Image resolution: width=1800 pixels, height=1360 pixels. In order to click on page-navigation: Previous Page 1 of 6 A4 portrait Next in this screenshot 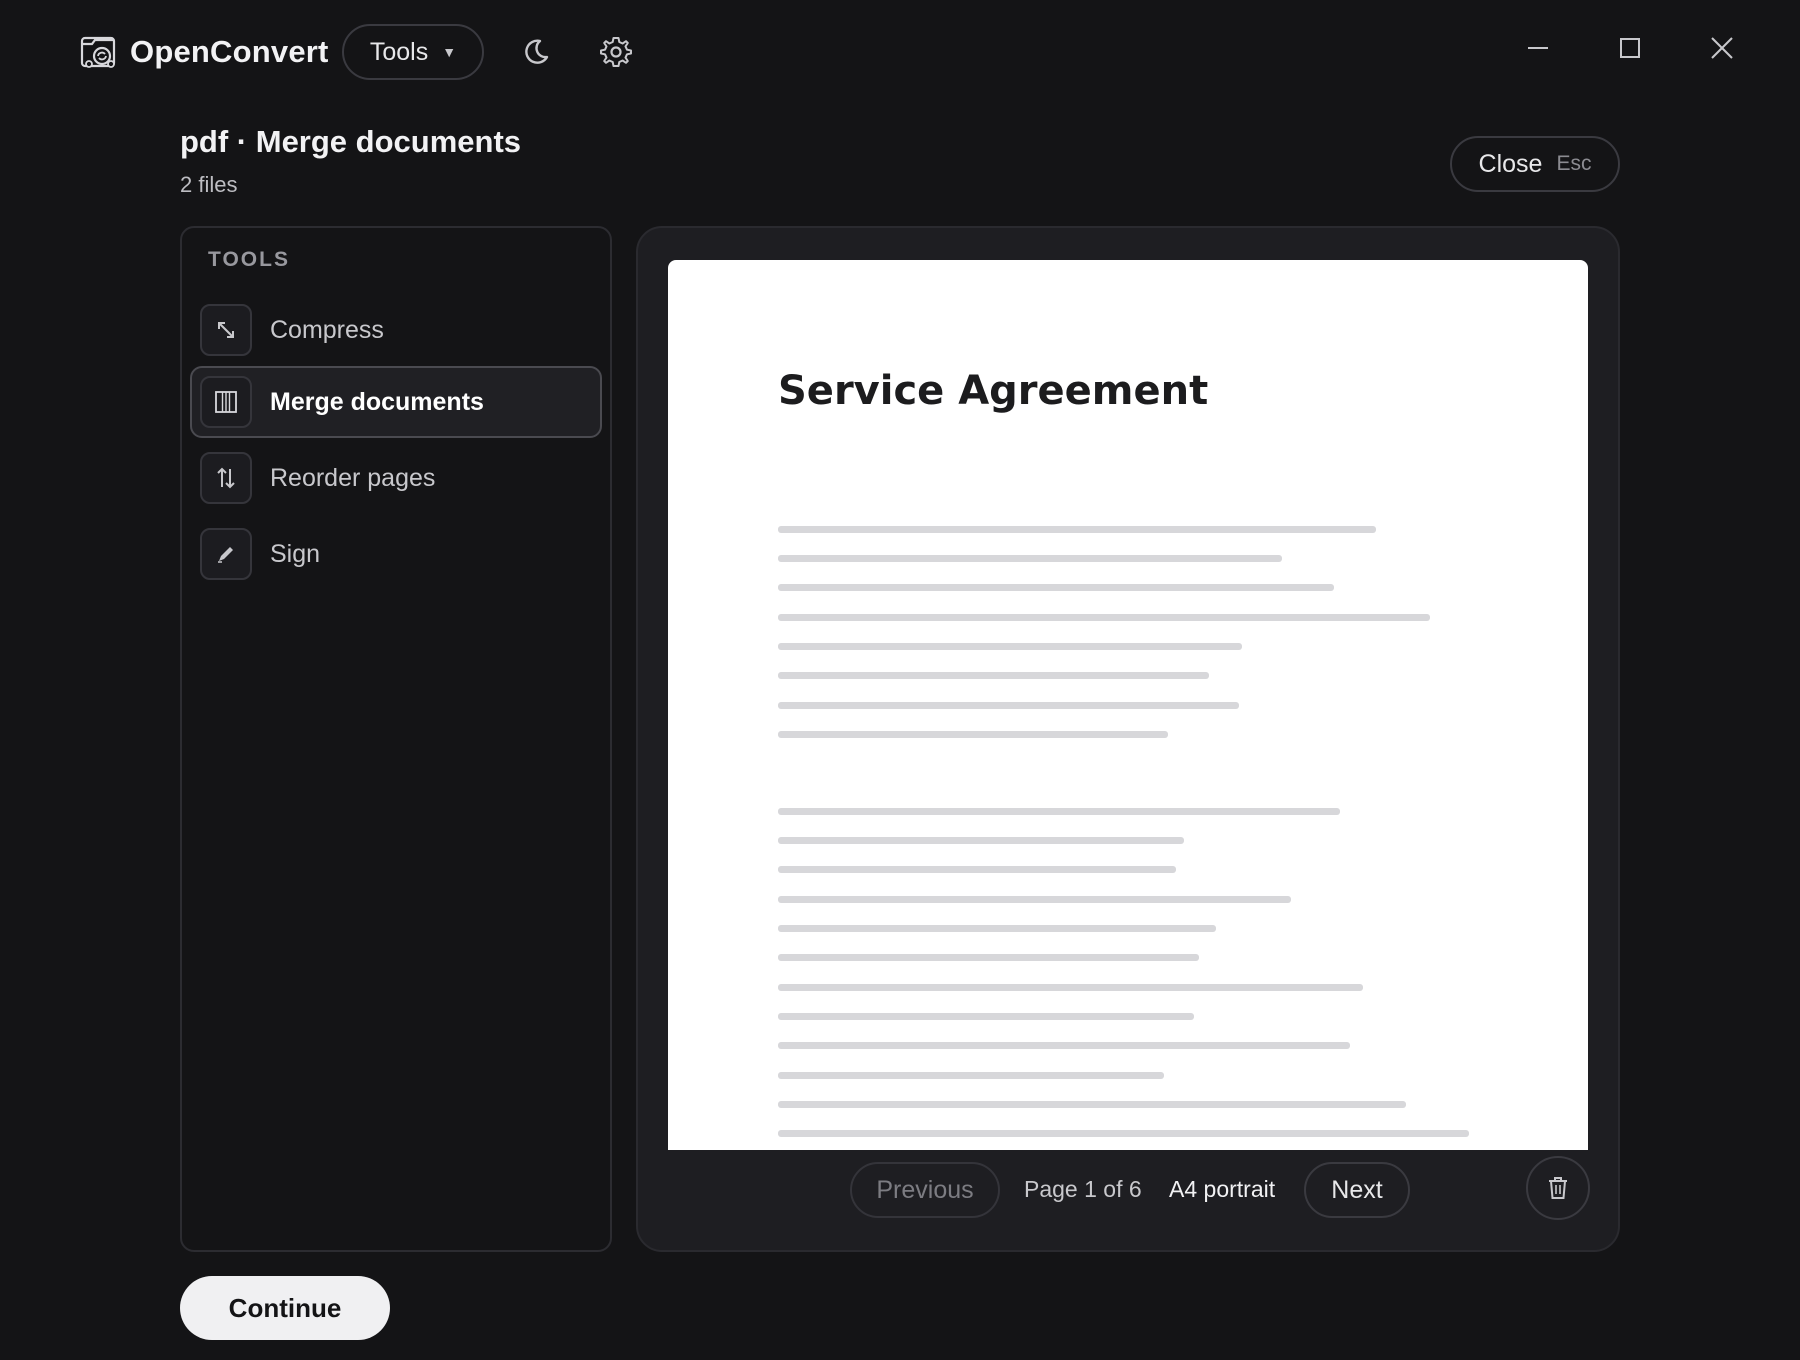, I will do `click(1128, 1188)`.